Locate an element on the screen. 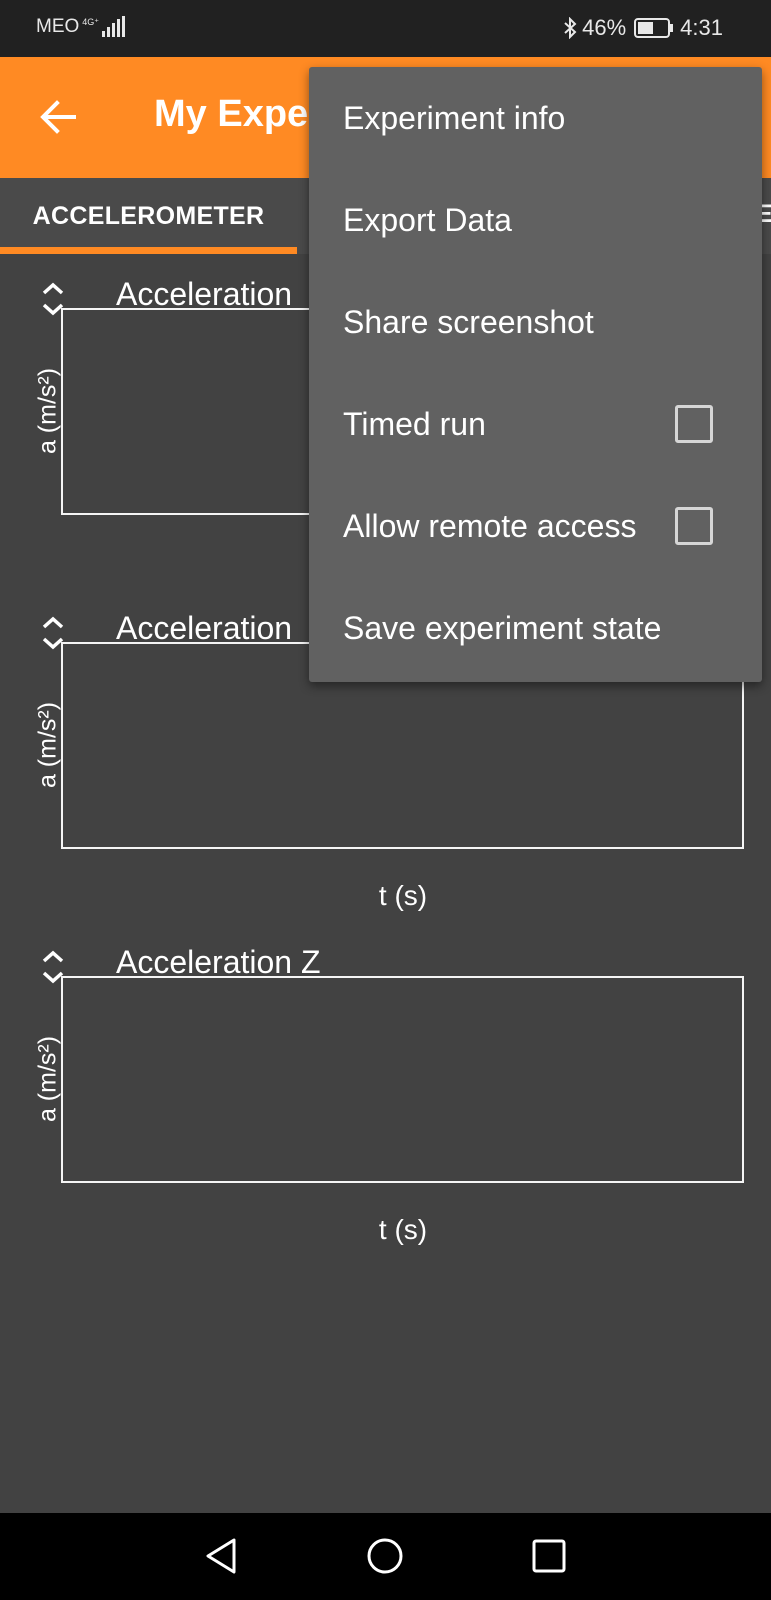 The height and width of the screenshot is (1600, 771). menu-item-label: Share screenshot is located at coordinates (468, 321).